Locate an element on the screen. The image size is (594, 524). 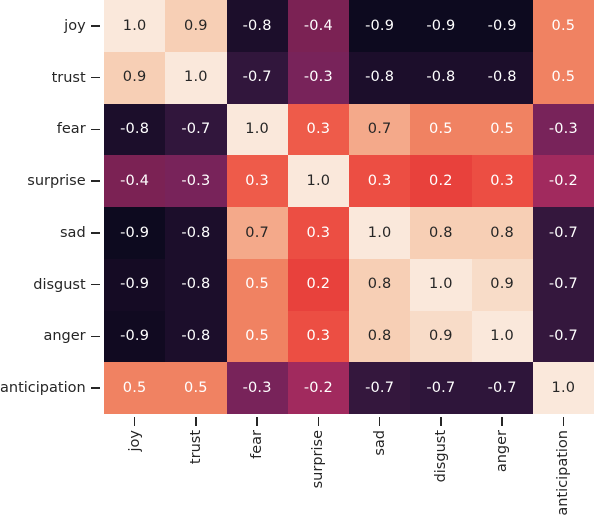
heatmap-cell: -0.2 is located at coordinates (318, 388).